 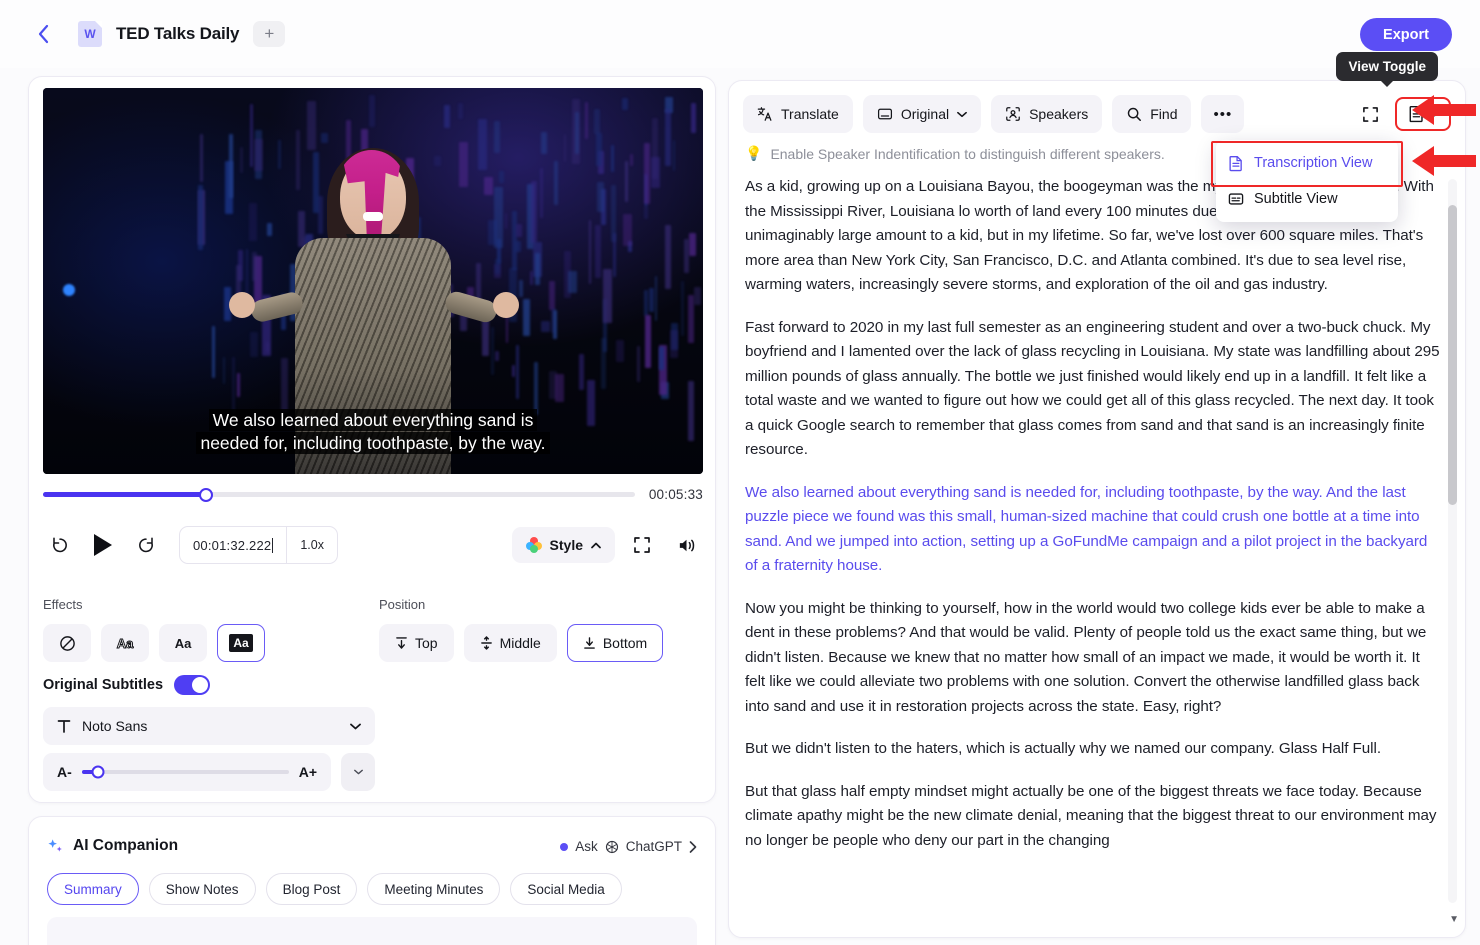 What do you see at coordinates (1452, 541) in the screenshot?
I see `transcript-scrollbar` at bounding box center [1452, 541].